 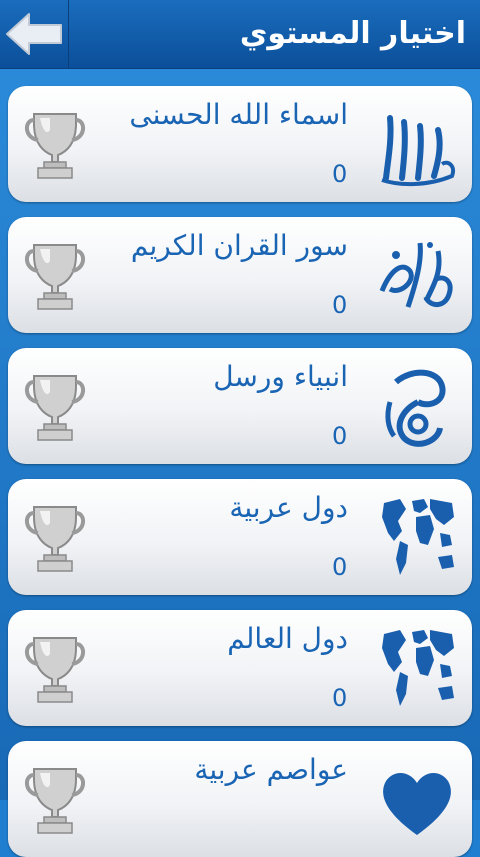 I want to click on level-name: سور القران الكريم, so click(x=239, y=245).